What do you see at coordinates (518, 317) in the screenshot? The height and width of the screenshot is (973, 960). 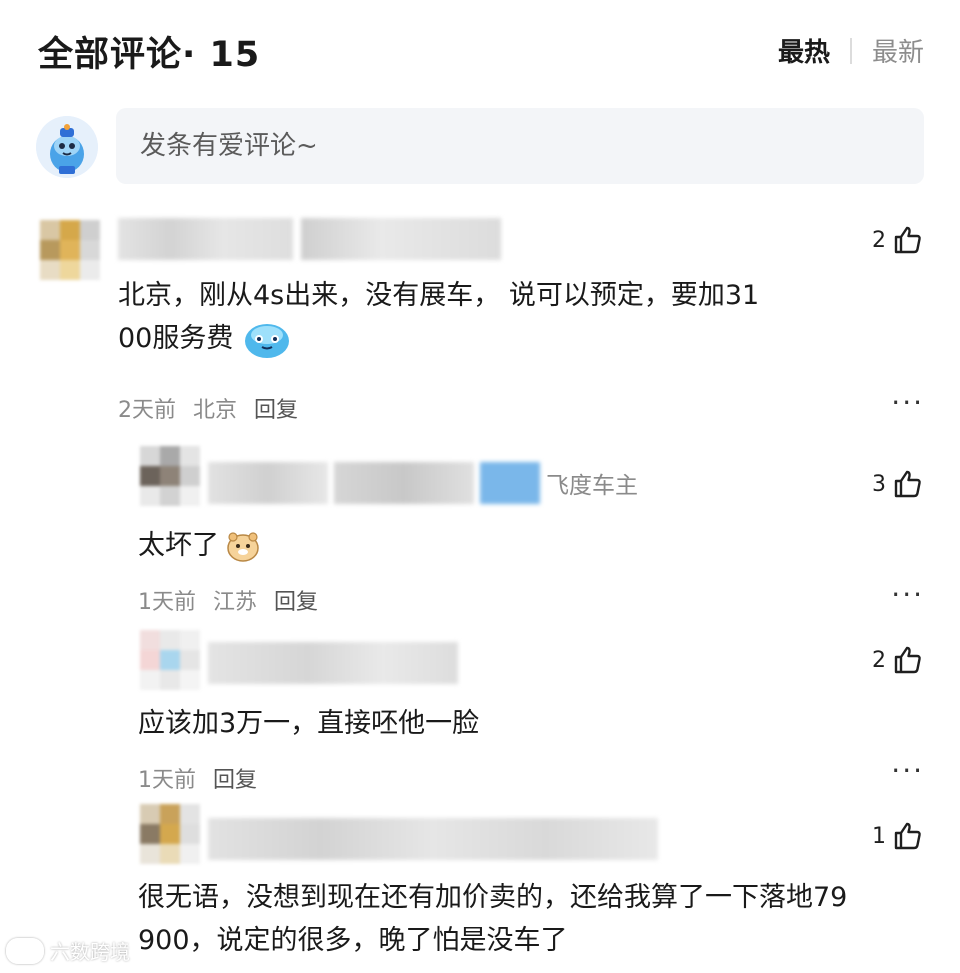 I see `comment-text: 北京，刚从4s出来，没有展车， 说可以预定，要加31 00服务费` at bounding box center [518, 317].